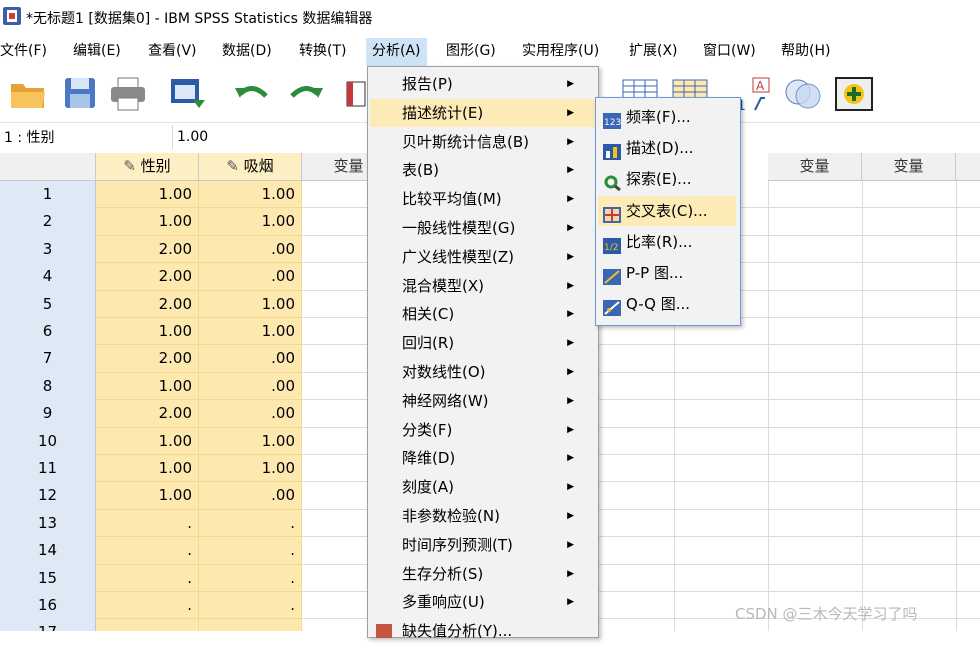 The image size is (980, 645). Describe the element at coordinates (48, 359) in the screenshot. I see `row-number: 7` at that location.